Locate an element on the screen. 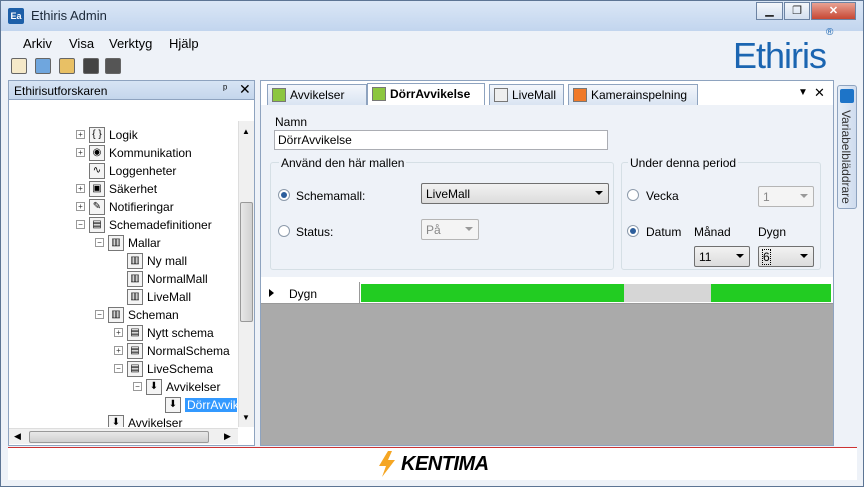 The image size is (864, 487). tree-node: + ▣ Säkerhet is located at coordinates (123, 189).